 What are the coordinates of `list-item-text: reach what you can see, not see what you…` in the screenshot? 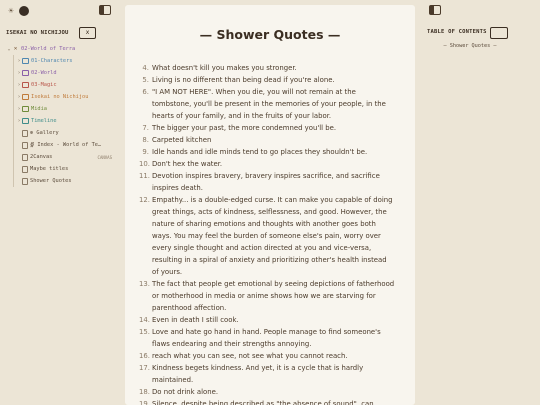 It's located at (250, 356).